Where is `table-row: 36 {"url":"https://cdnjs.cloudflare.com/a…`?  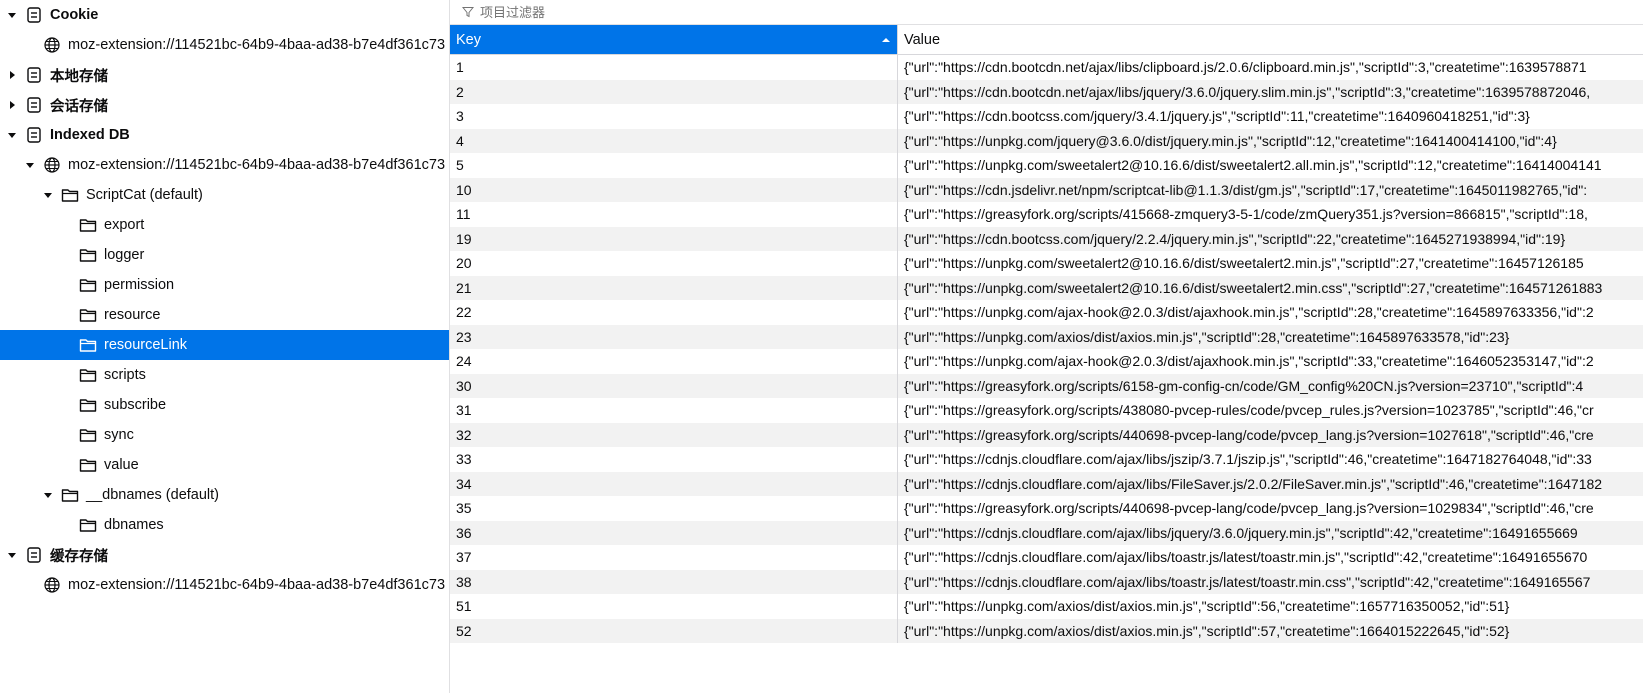 table-row: 36 {"url":"https://cdnjs.cloudflare.com/a… is located at coordinates (1046, 532).